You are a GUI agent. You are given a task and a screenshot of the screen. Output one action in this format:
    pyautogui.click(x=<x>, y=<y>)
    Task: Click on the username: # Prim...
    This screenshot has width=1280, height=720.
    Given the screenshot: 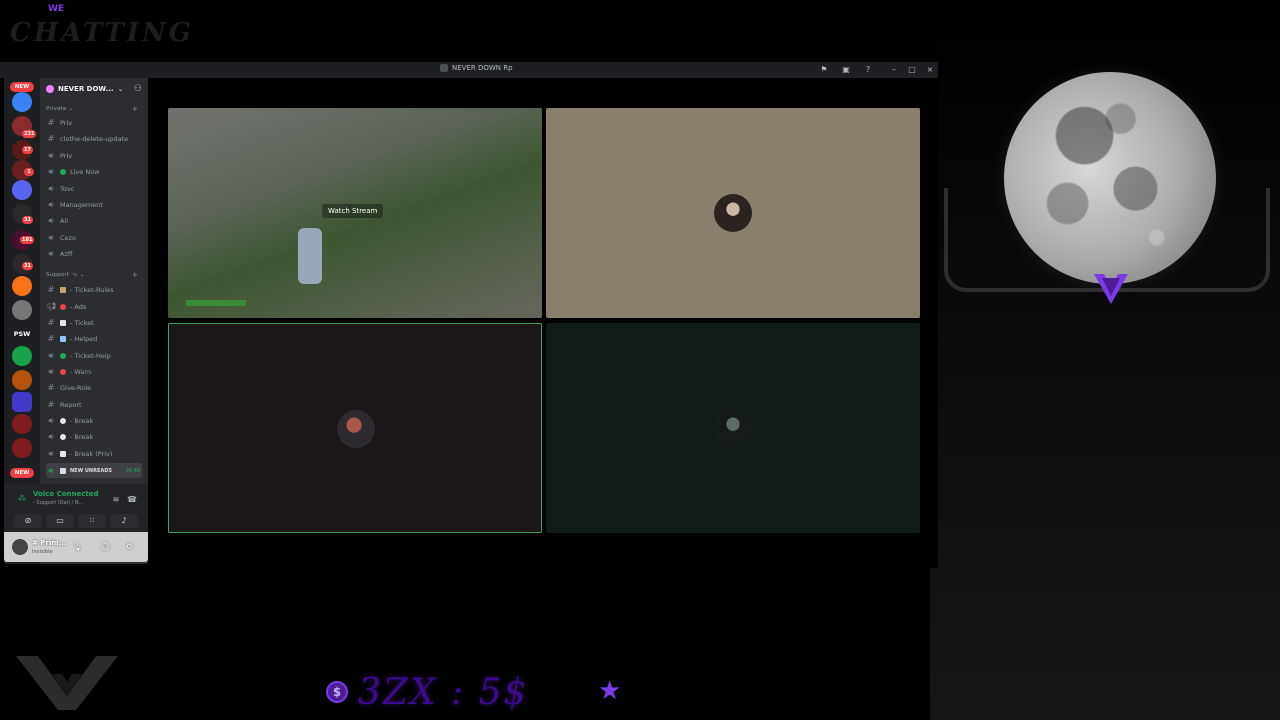 What is the action you would take?
    pyautogui.click(x=49, y=543)
    